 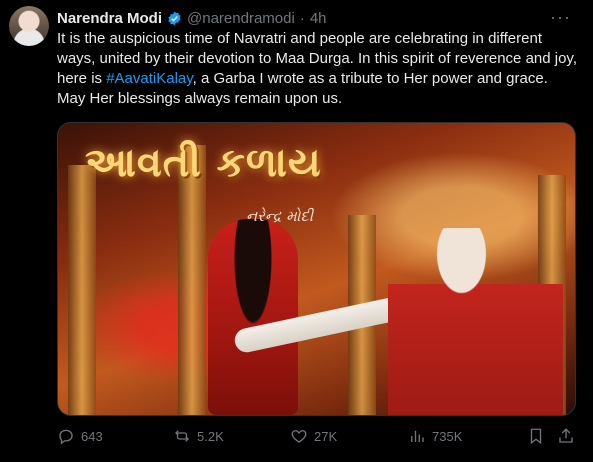 I want to click on verified-badge-icon, so click(x=174, y=18).